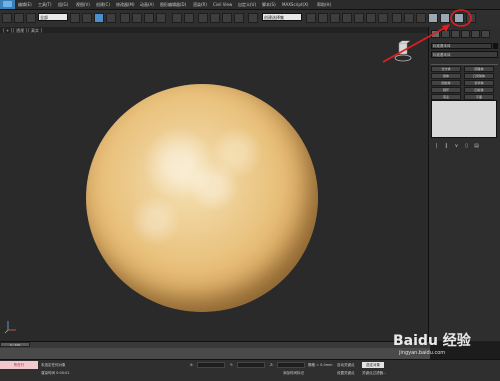 Image resolution: width=500 pixels, height=381 pixels. I want to click on baidu-watermark: Baidu 经验 jingyan.baidu.com, so click(440, 343).